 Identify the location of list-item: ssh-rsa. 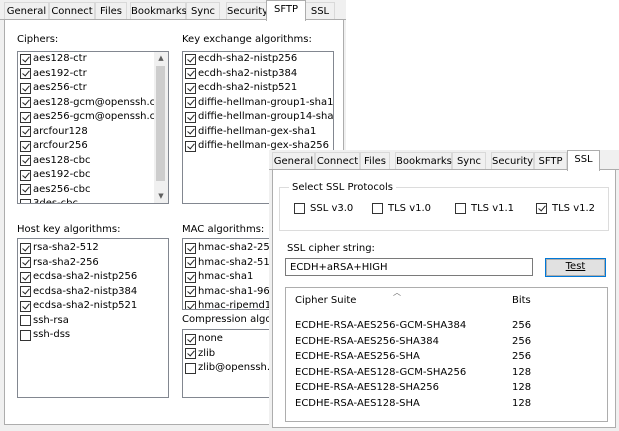
(93, 321).